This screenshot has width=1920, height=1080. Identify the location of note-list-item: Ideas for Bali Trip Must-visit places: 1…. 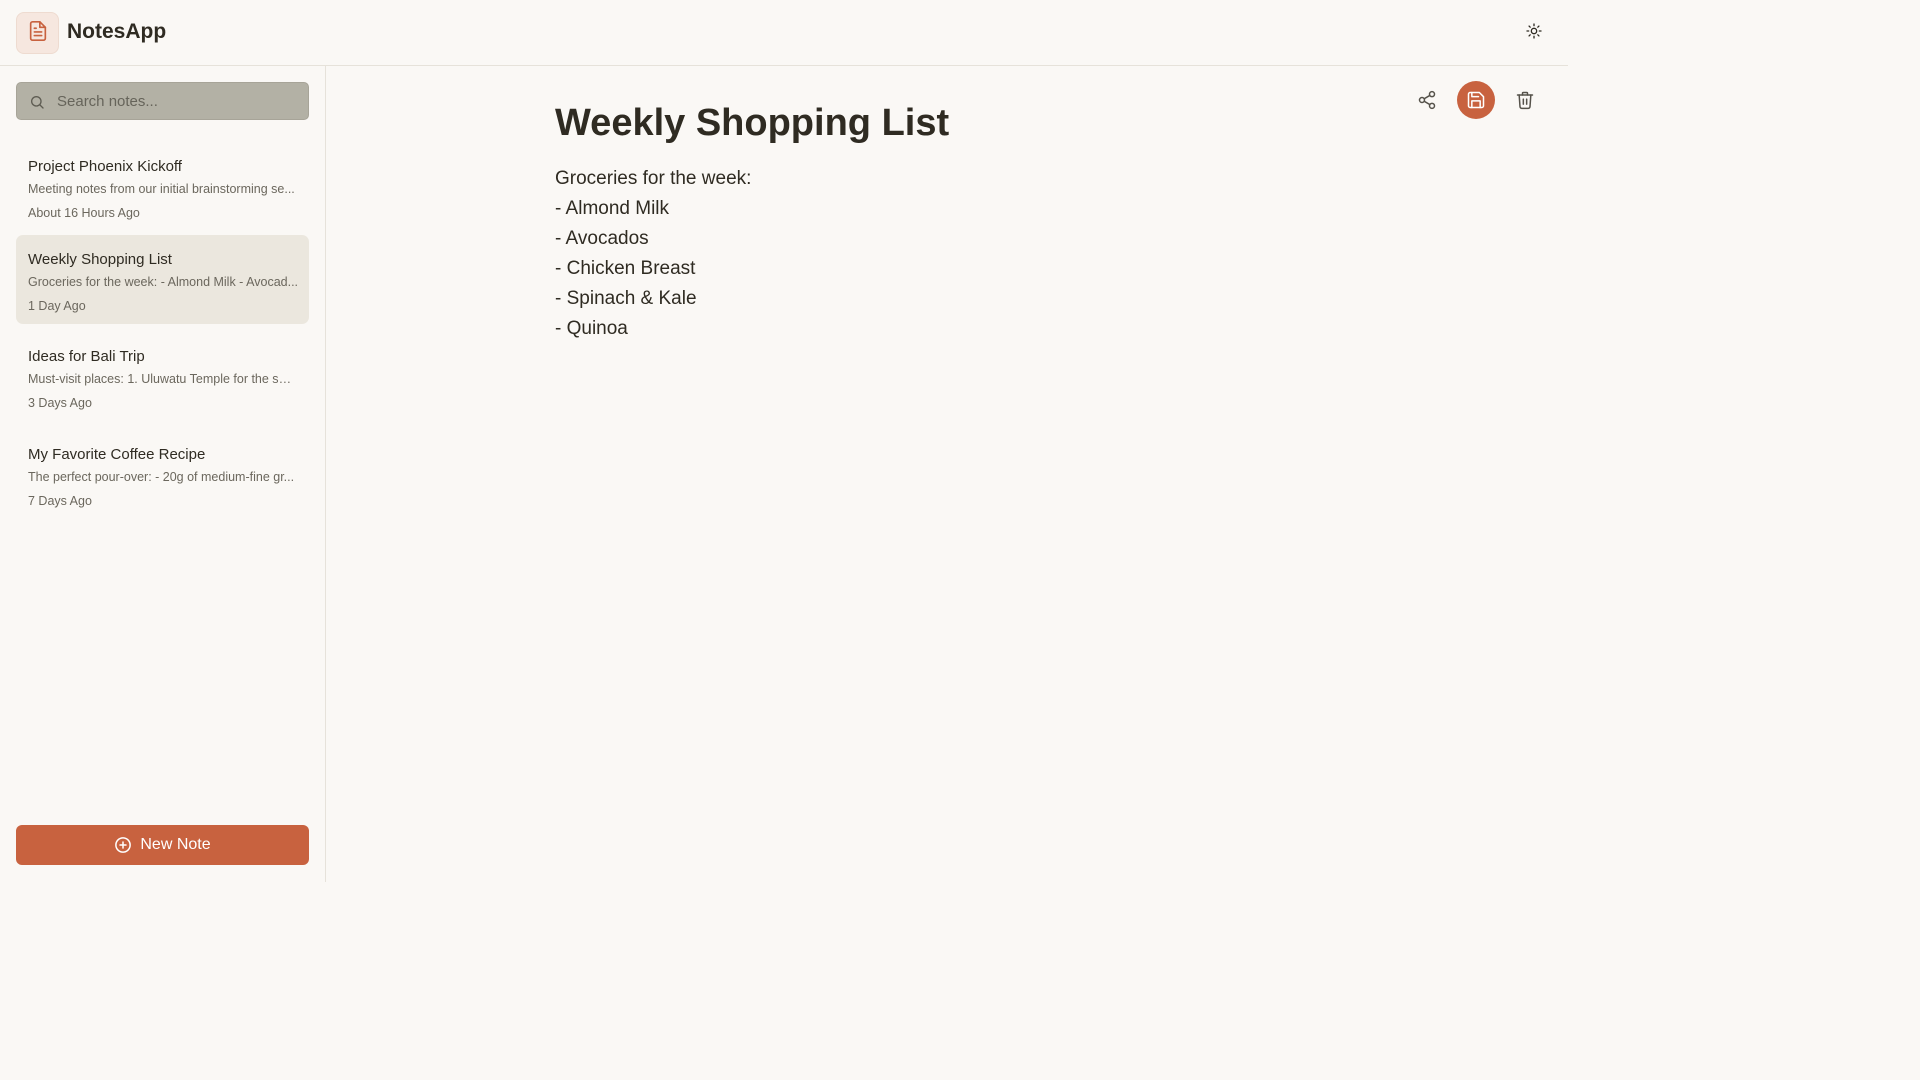
(162, 376).